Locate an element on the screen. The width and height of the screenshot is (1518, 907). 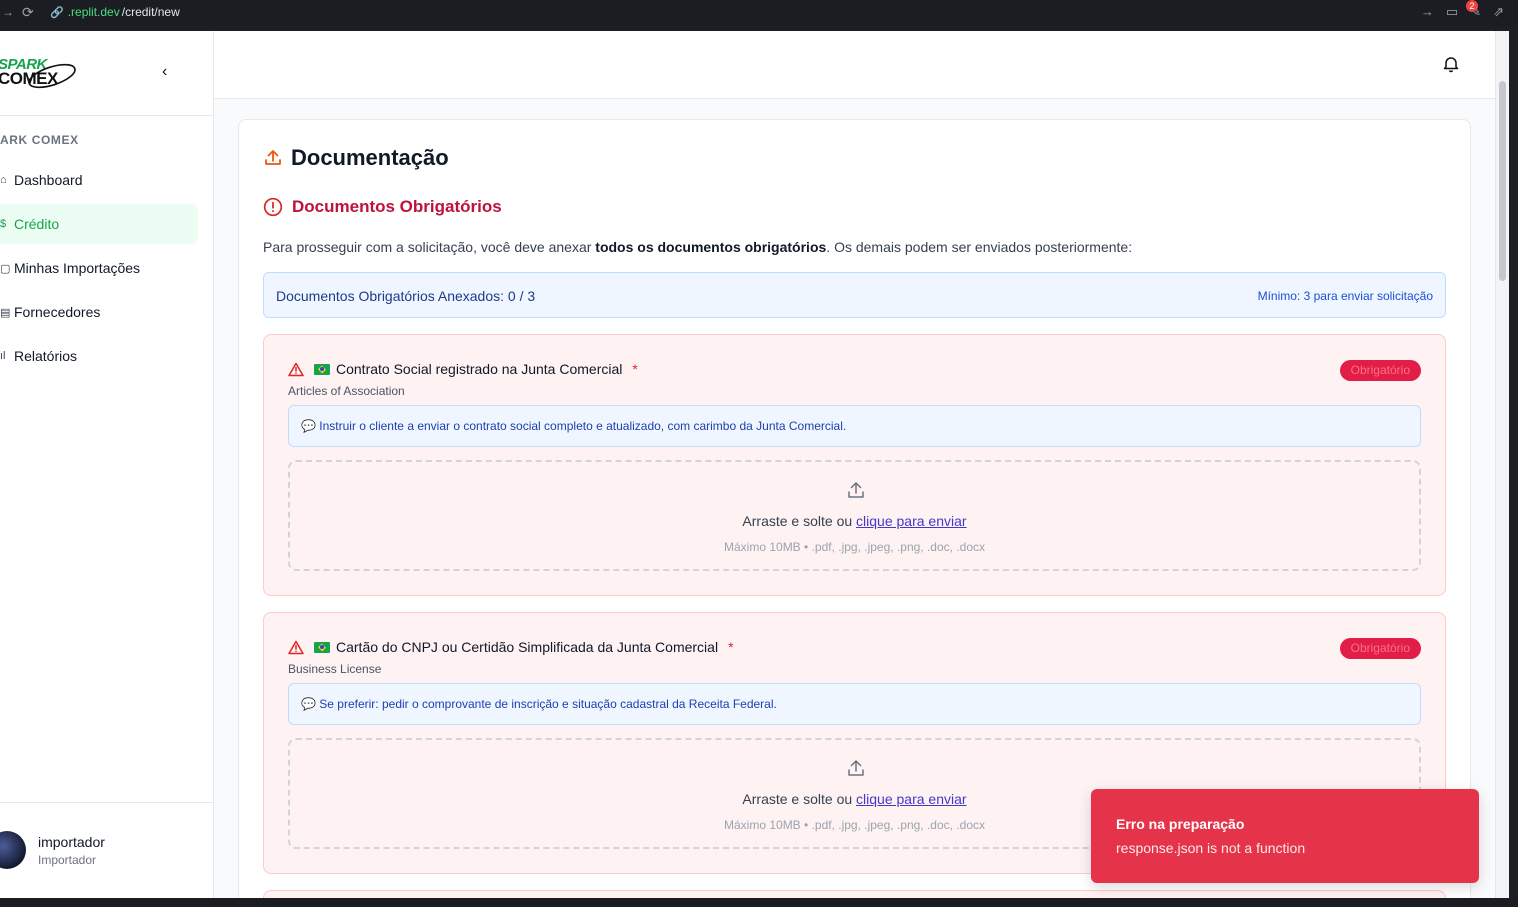
document-subtitle: Articles of Association is located at coordinates (346, 391).